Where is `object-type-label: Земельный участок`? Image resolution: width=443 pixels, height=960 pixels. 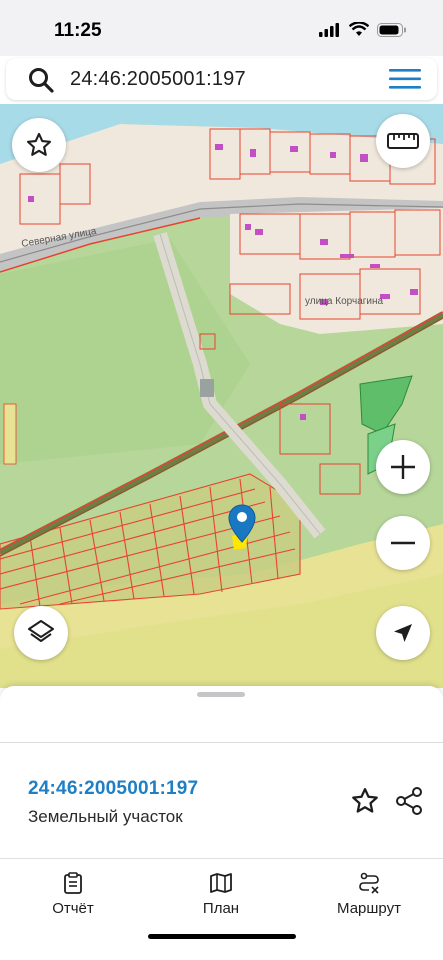 object-type-label: Земельный участок is located at coordinates (105, 816).